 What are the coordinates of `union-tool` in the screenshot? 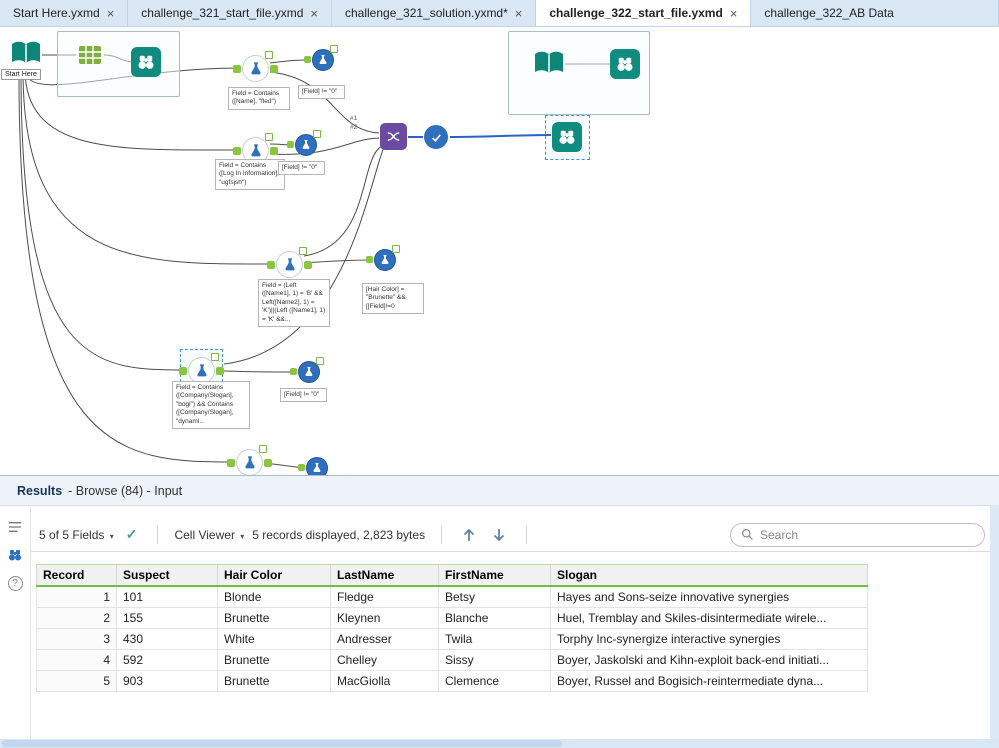 It's located at (393, 136).